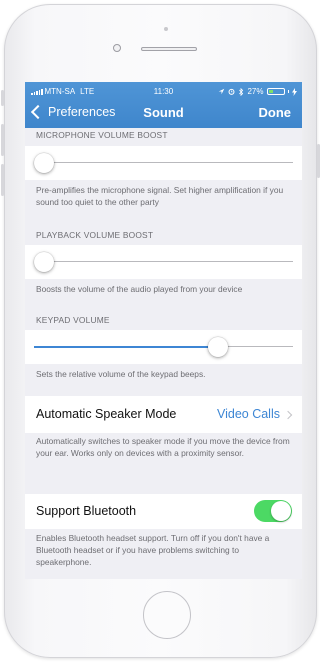 Image resolution: width=323 pixels, height=662 pixels. I want to click on bluetooth-toggle, so click(273, 511).